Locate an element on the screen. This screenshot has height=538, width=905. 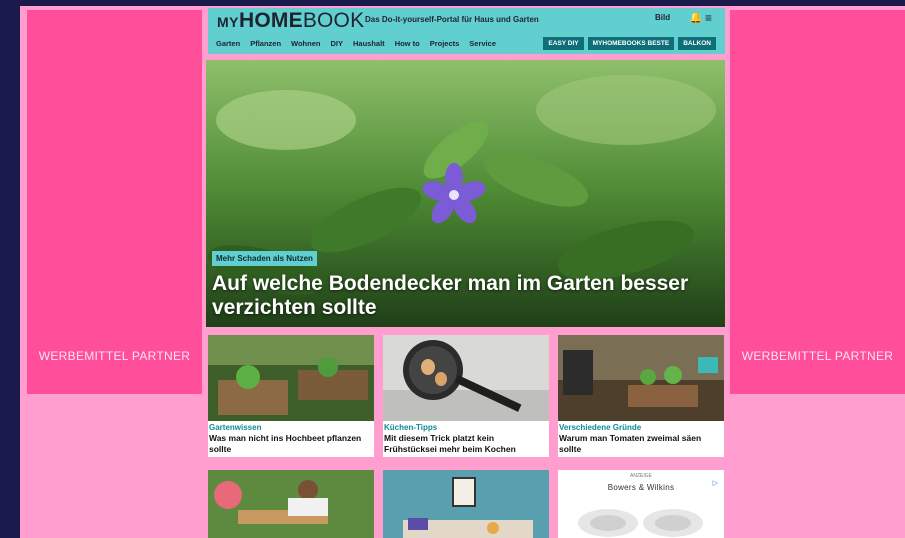
nav-item-wohnen: Wohnen is located at coordinates (305, 43).